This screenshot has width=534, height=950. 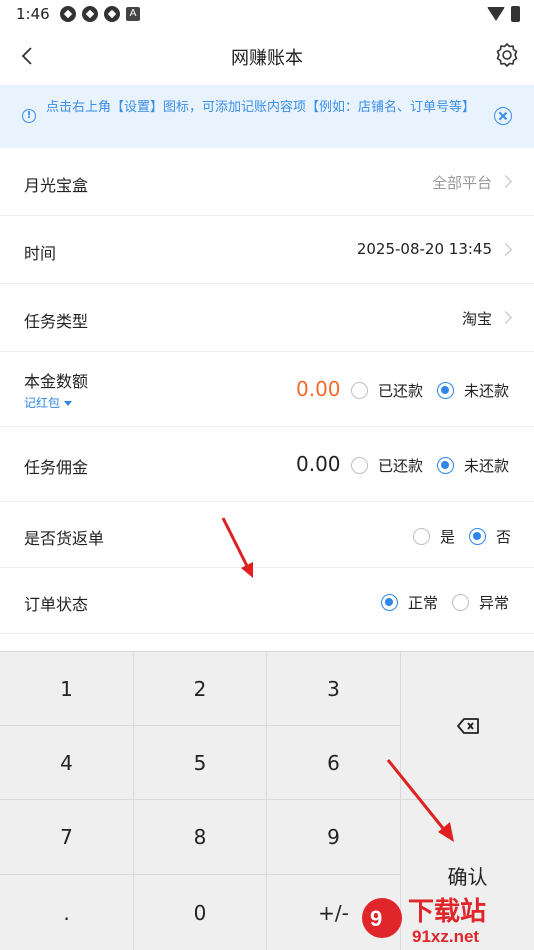 I want to click on key-5: 5, so click(x=200, y=762).